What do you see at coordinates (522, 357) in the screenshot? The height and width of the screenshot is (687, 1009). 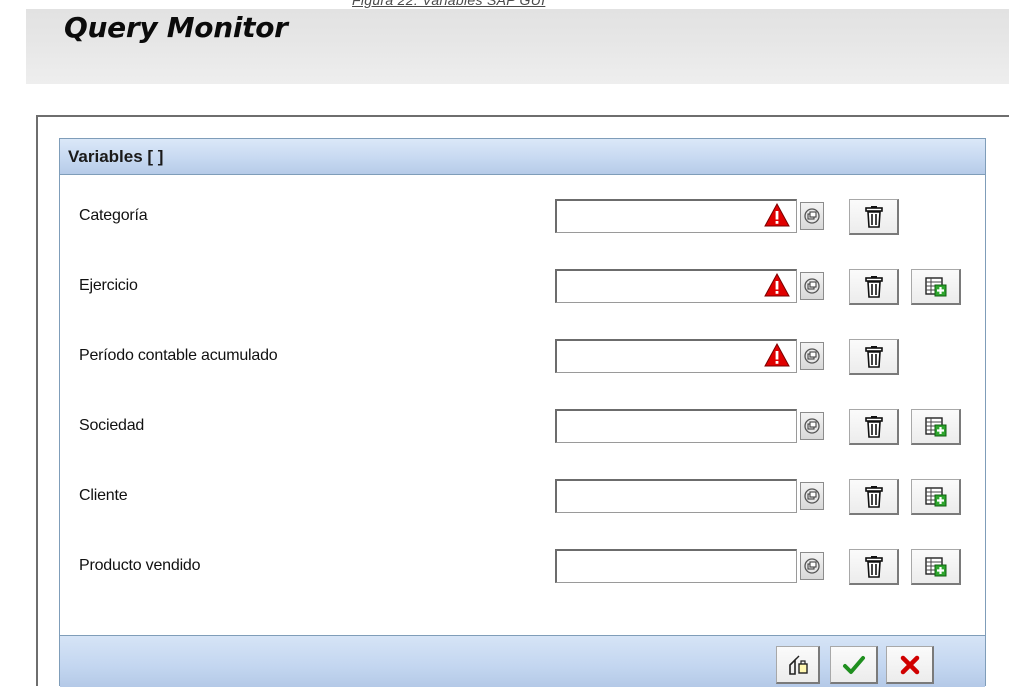 I see `variable-row: Período contable acumulado` at bounding box center [522, 357].